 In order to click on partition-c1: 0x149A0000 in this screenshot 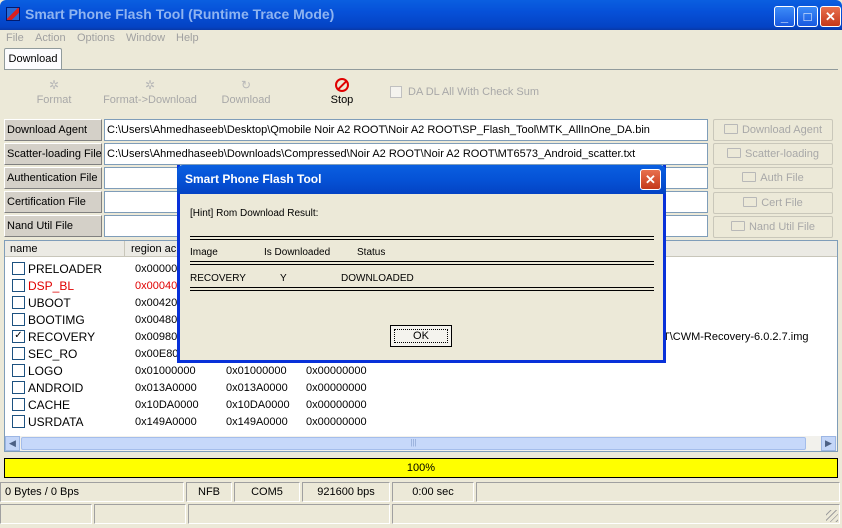, I will do `click(166, 422)`.